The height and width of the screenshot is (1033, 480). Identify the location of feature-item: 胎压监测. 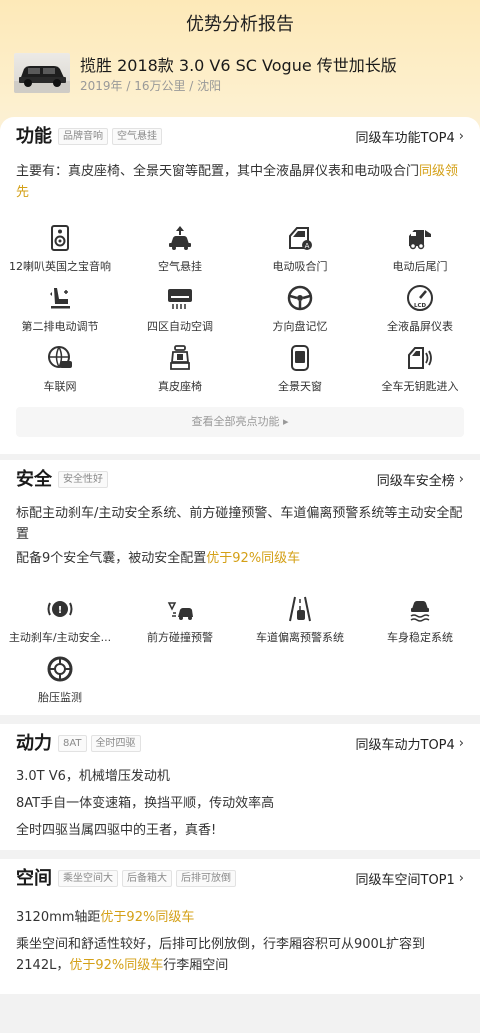
(60, 680).